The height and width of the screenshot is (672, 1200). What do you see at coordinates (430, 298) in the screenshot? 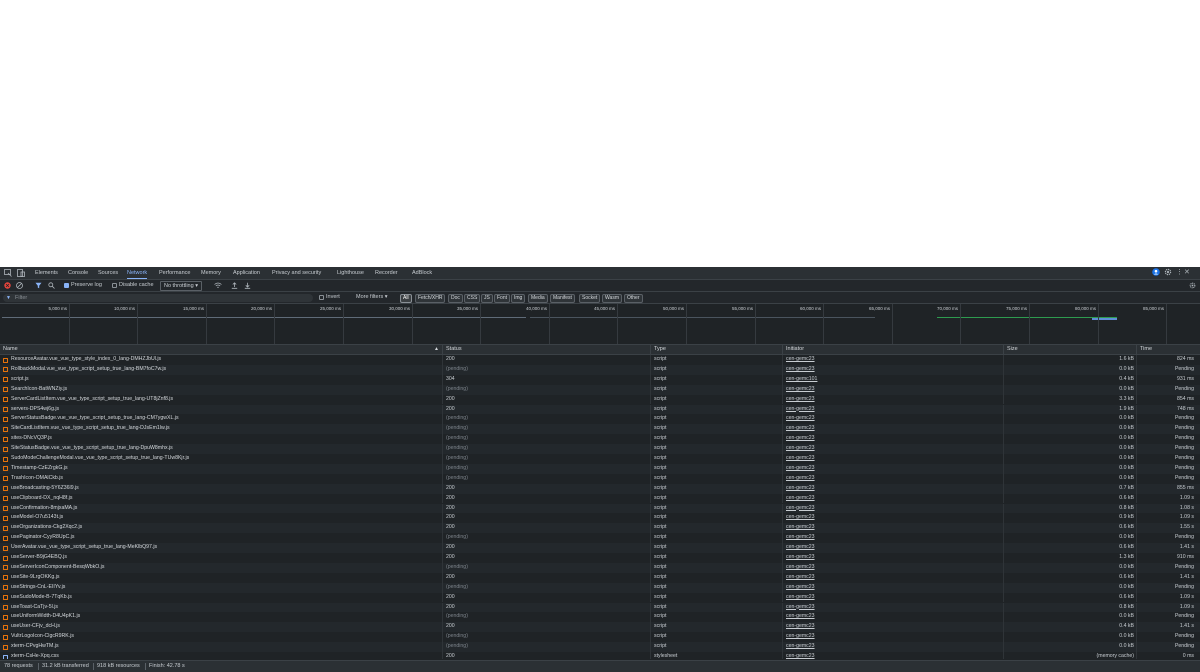
I see `chip-fetch-xhr: Fetch/XHR` at bounding box center [430, 298].